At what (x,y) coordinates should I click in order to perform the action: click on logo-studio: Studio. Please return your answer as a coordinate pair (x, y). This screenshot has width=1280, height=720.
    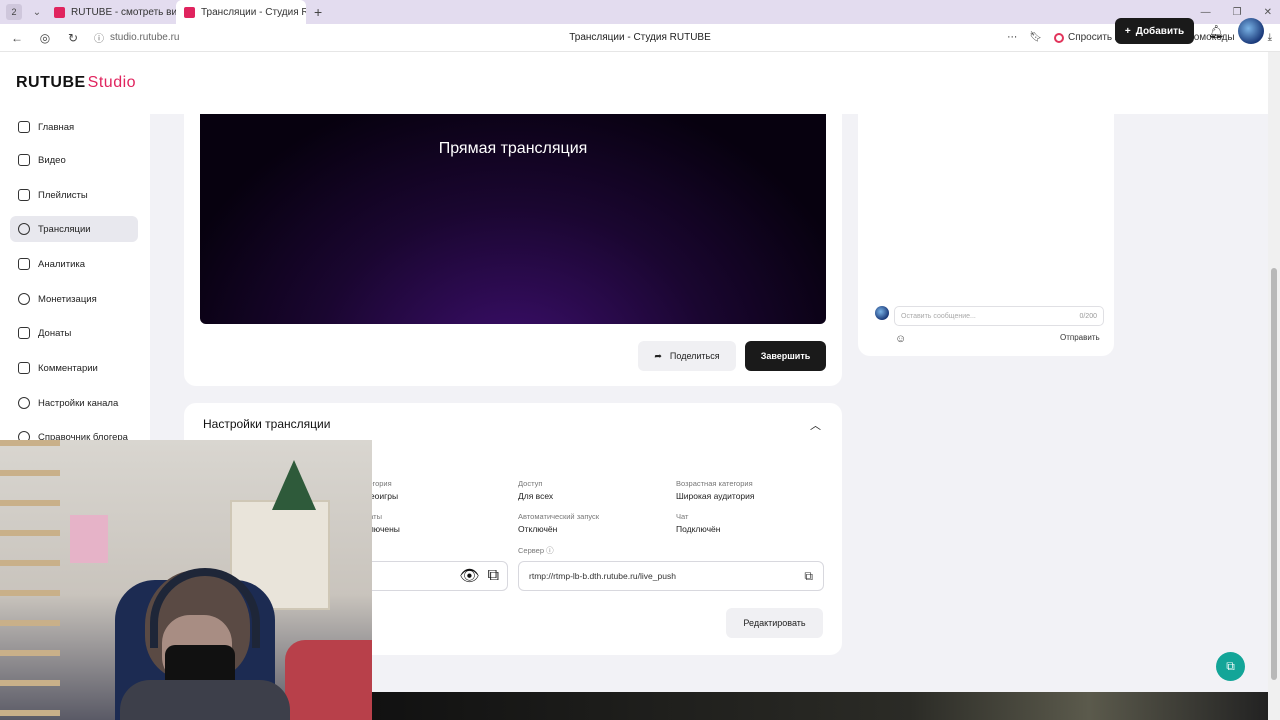
    Looking at the image, I should click on (112, 82).